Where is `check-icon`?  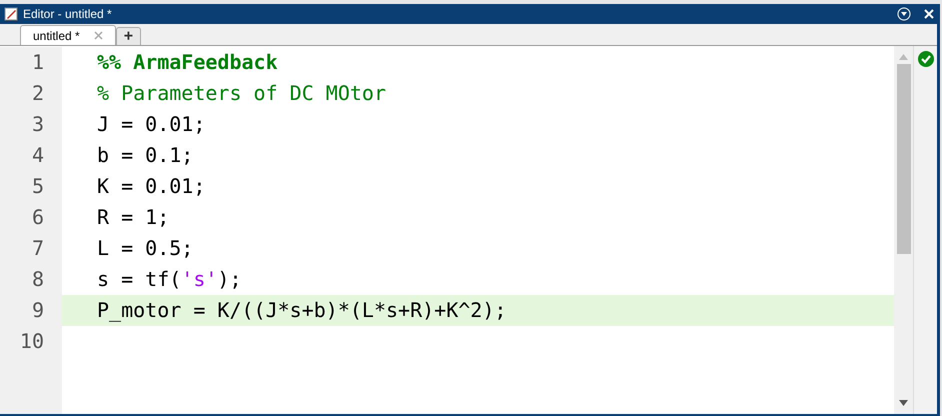 check-icon is located at coordinates (926, 59).